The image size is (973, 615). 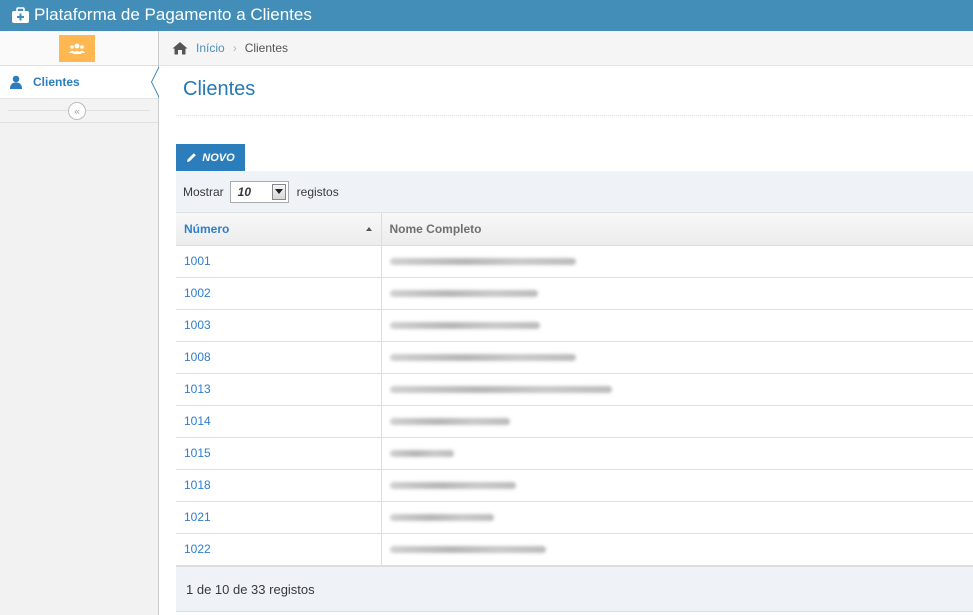 What do you see at coordinates (486, 15) in the screenshot?
I see `top-navbar: Plataforma de Pagamento a Clientes` at bounding box center [486, 15].